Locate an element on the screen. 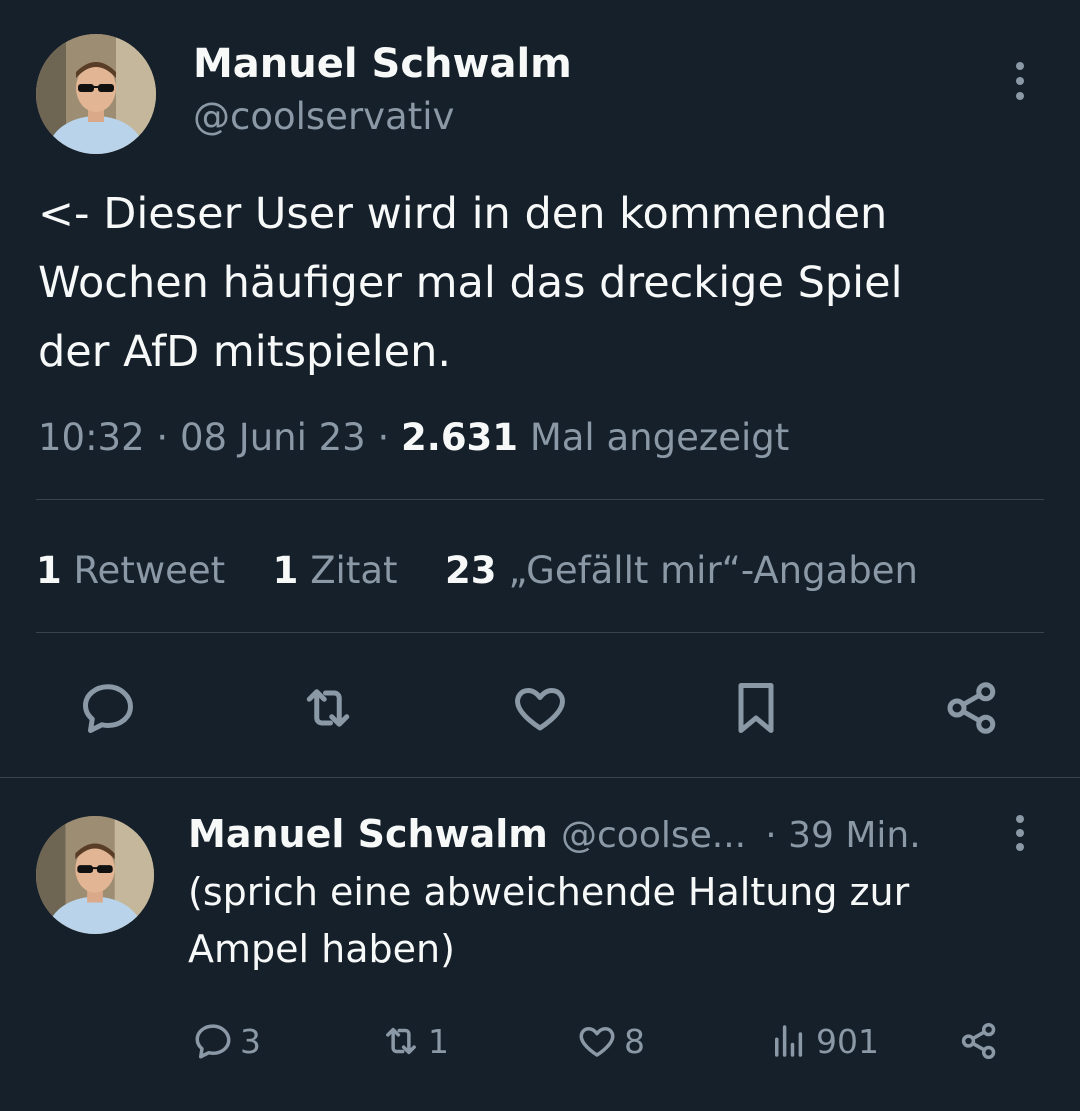 This screenshot has width=1080, height=1111. likes-label: „Gefällt mir“-Angaben is located at coordinates (713, 570).